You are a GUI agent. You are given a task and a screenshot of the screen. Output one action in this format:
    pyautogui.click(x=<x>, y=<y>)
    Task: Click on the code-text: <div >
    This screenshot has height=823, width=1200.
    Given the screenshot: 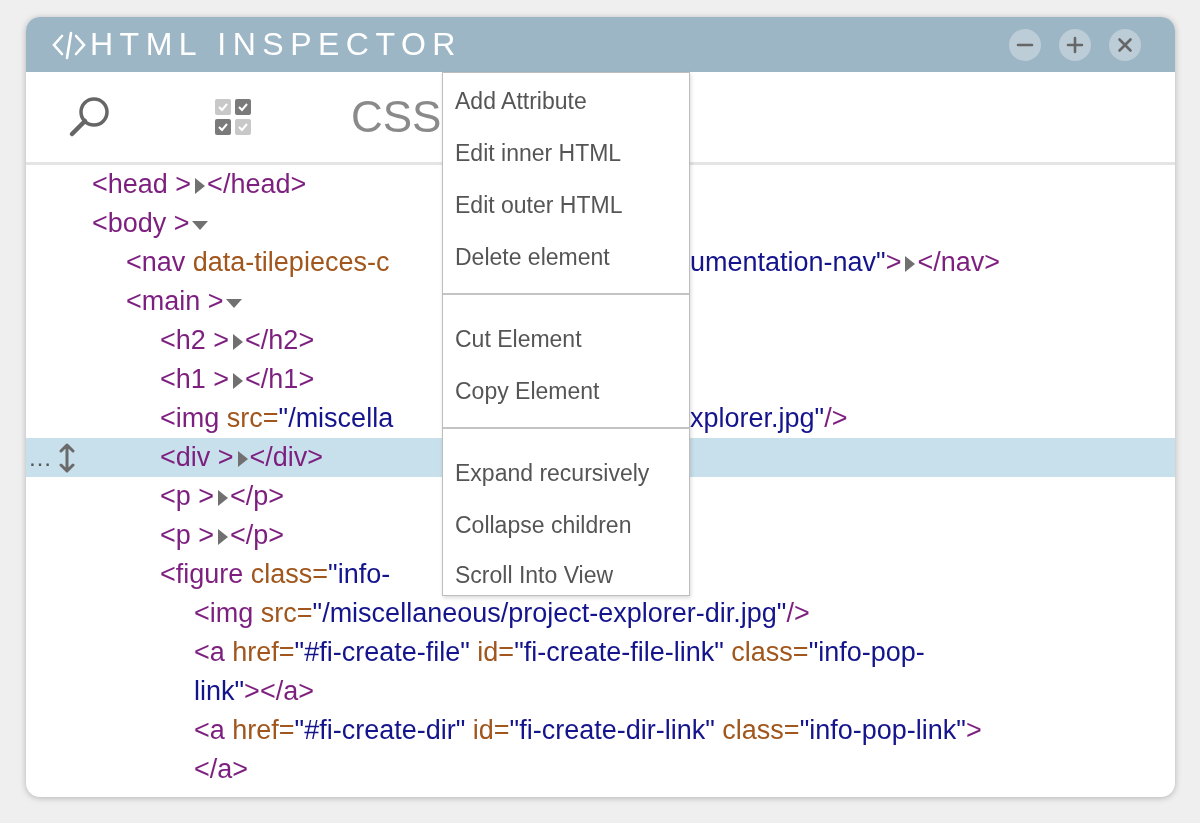 What is the action you would take?
    pyautogui.click(x=197, y=457)
    